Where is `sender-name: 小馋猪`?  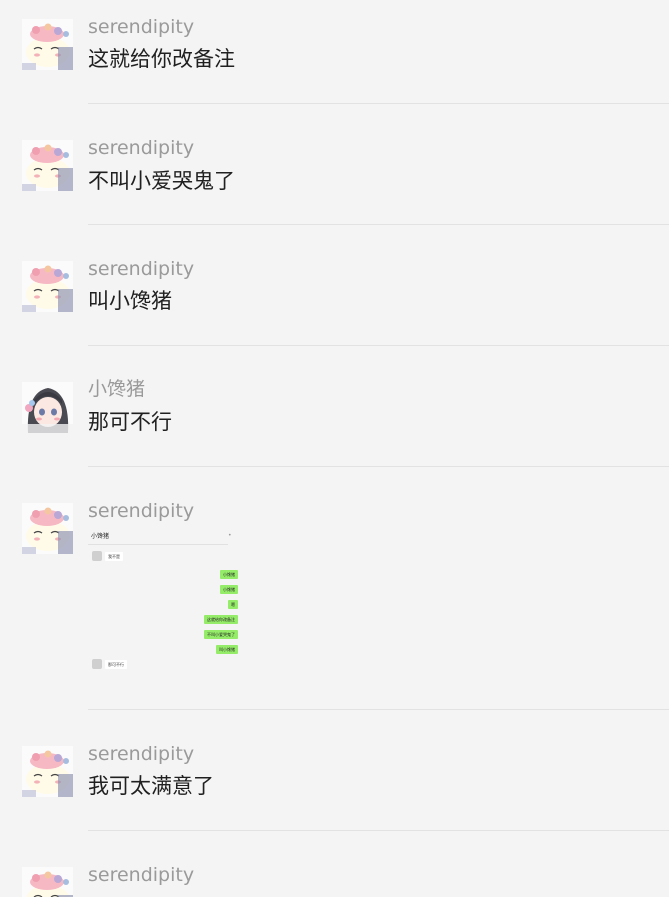
sender-name: 小馋猪 is located at coordinates (117, 389).